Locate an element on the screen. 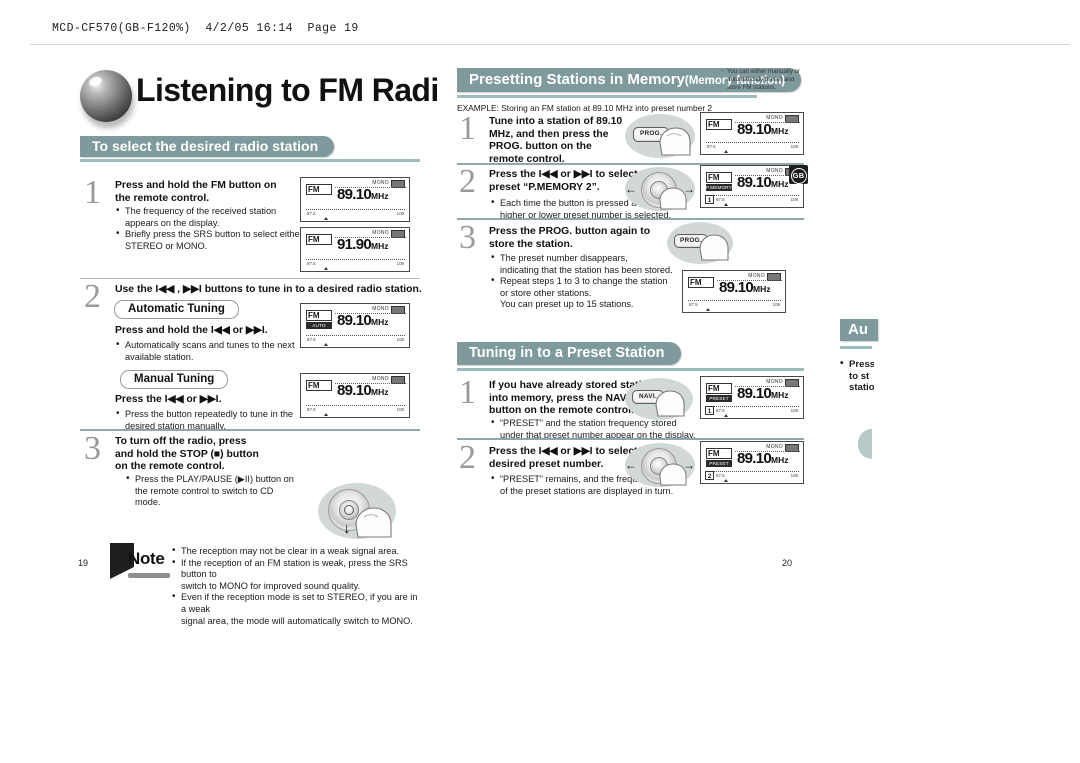 This screenshot has width=1080, height=763. lcd-preset-number: 2 is located at coordinates (709, 475).